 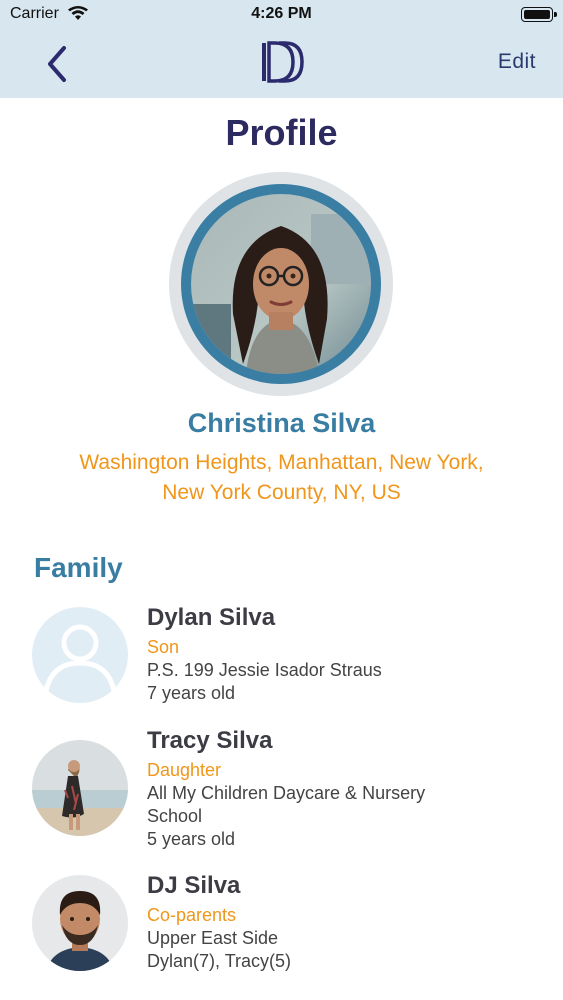 I want to click on avatar-placeholder, so click(x=80, y=655).